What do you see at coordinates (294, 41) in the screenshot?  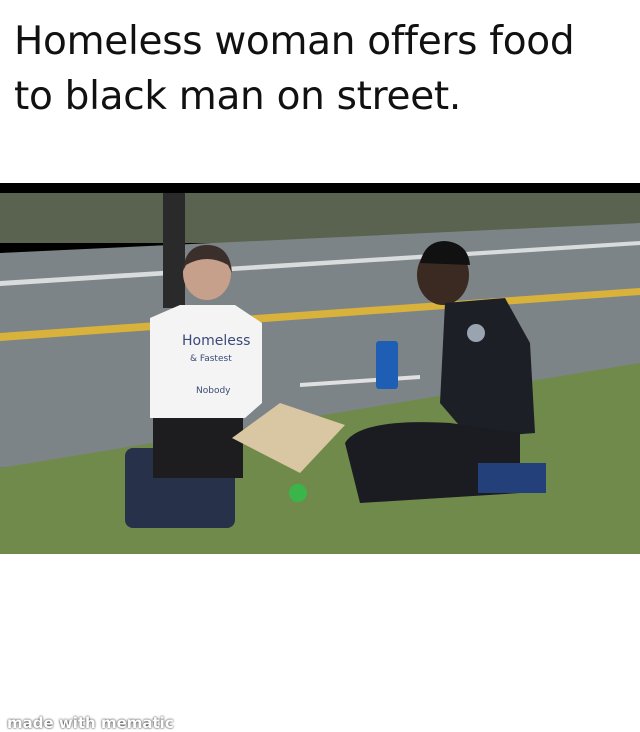 I see `caption-line-1: Homeless woman offers food` at bounding box center [294, 41].